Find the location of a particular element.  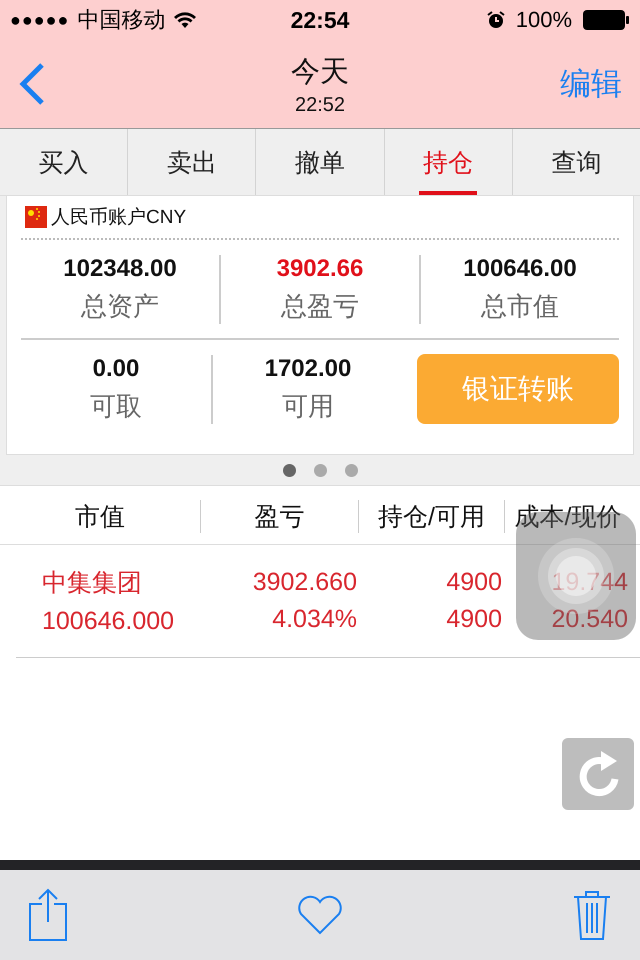

battery-percent: 100% is located at coordinates (544, 20).